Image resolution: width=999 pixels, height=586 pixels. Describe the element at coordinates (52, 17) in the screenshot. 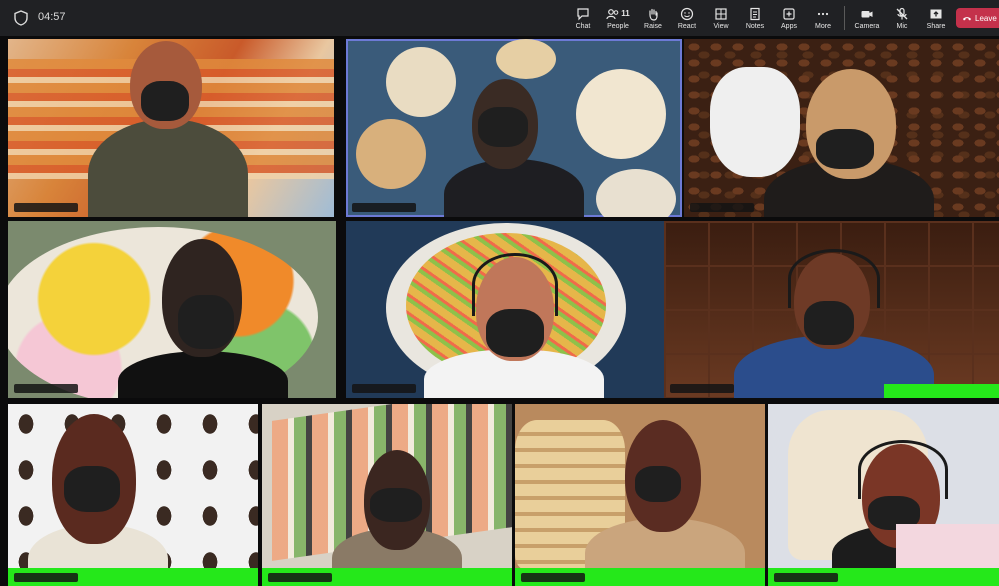

I see `meeting-timer: 04:57` at that location.